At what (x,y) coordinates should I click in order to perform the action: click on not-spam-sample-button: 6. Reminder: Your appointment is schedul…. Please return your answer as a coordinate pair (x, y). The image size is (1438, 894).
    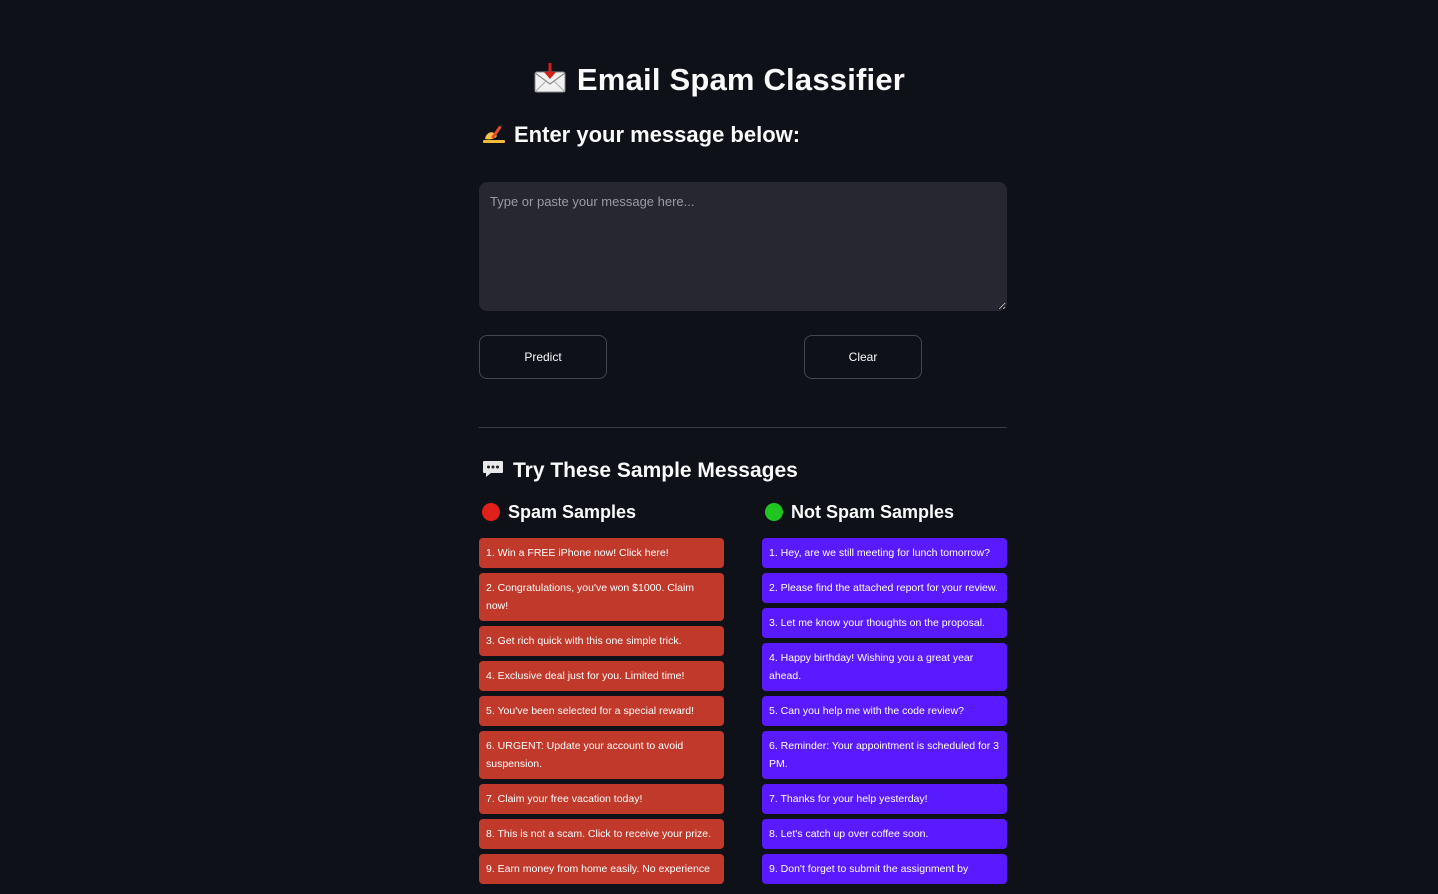
    Looking at the image, I should click on (884, 755).